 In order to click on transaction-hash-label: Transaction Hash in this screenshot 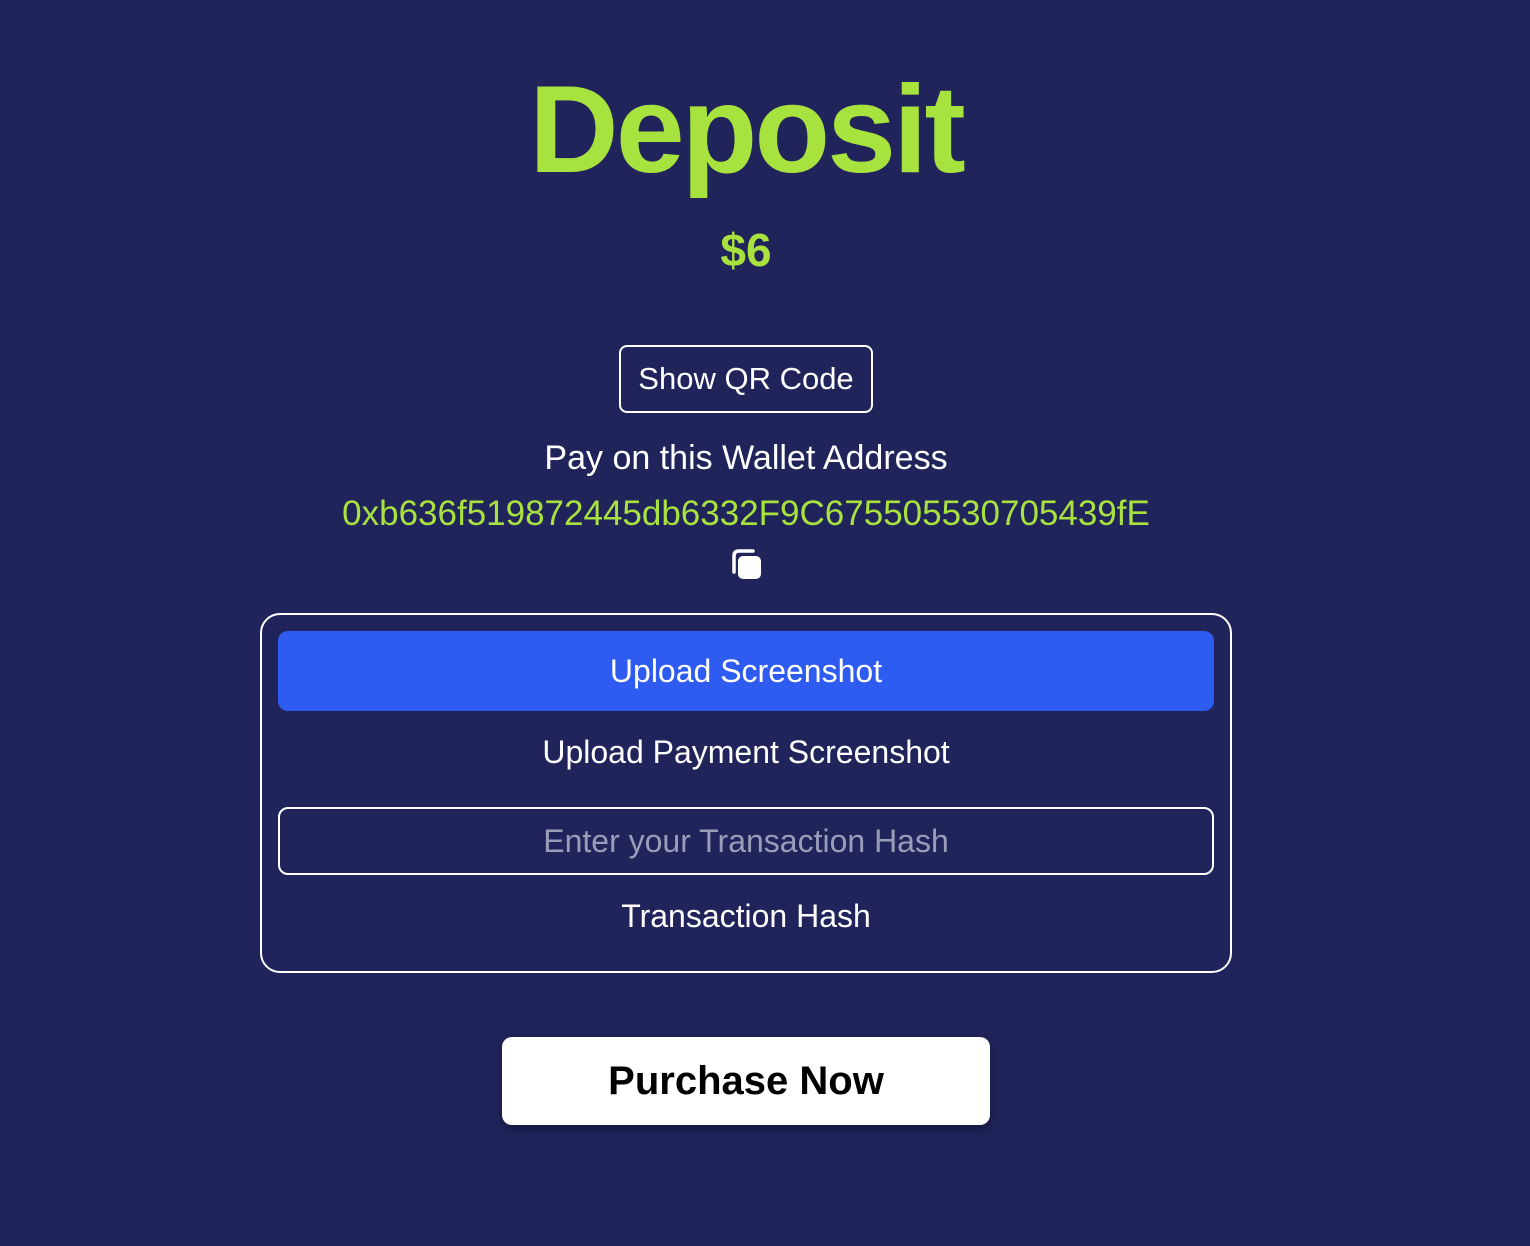, I will do `click(746, 916)`.